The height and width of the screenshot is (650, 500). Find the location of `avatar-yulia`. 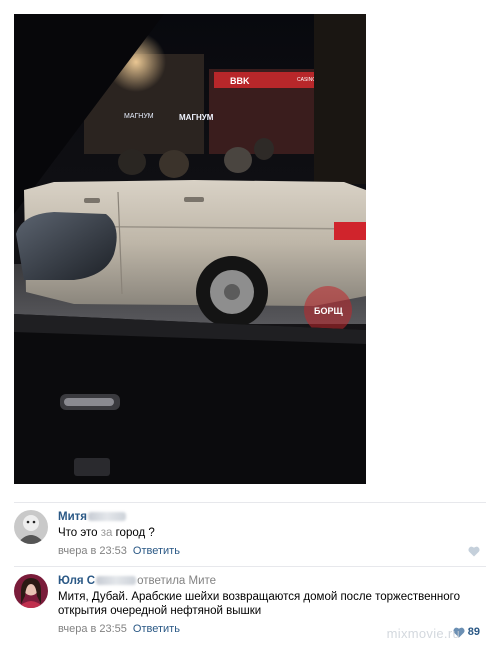

avatar-yulia is located at coordinates (31, 591).